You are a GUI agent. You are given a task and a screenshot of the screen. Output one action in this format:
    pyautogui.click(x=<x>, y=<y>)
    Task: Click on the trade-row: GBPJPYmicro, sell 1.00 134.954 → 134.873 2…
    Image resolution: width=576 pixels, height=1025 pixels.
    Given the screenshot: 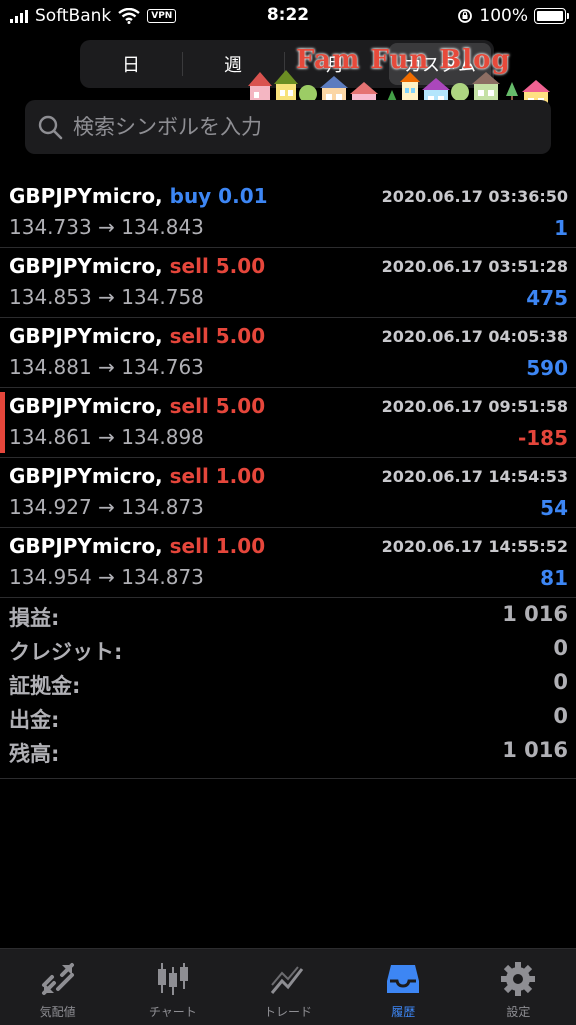 What is the action you would take?
    pyautogui.click(x=288, y=563)
    